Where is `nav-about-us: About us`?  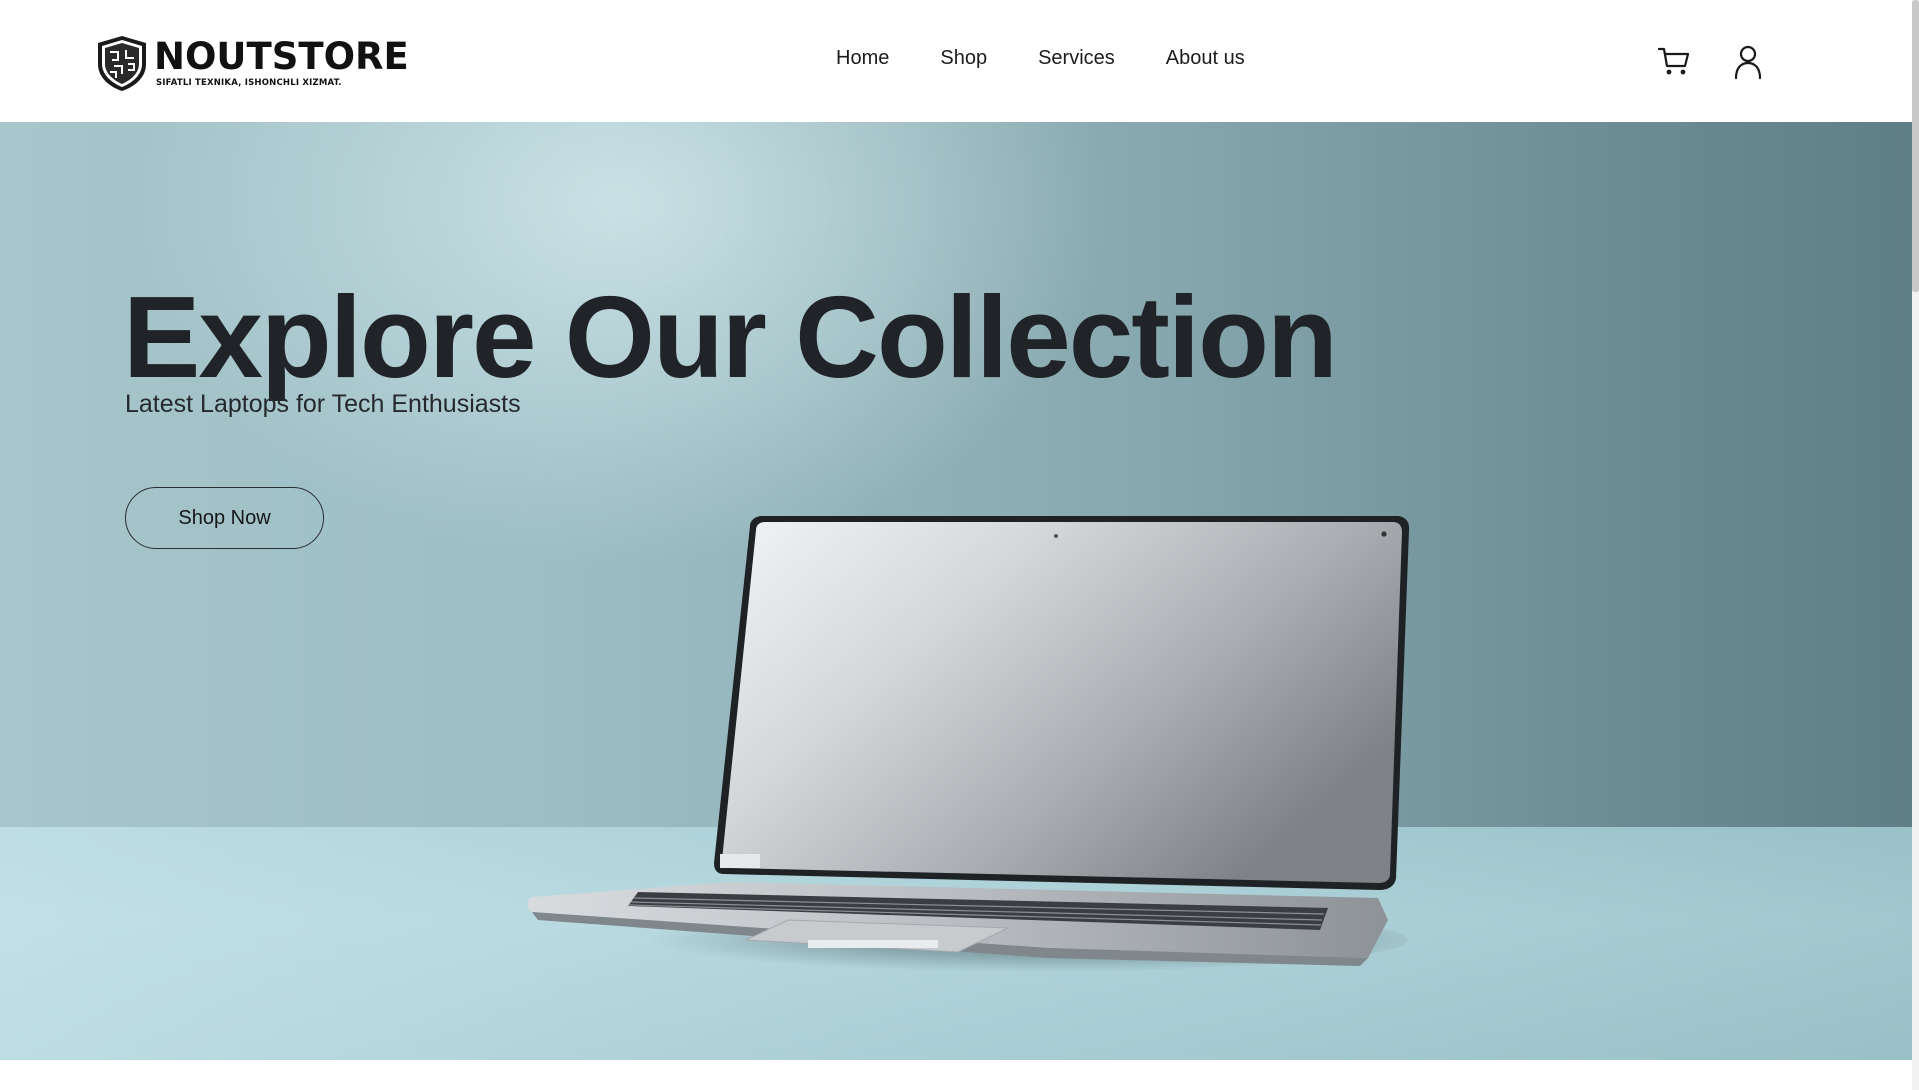 nav-about-us: About us is located at coordinates (1205, 58).